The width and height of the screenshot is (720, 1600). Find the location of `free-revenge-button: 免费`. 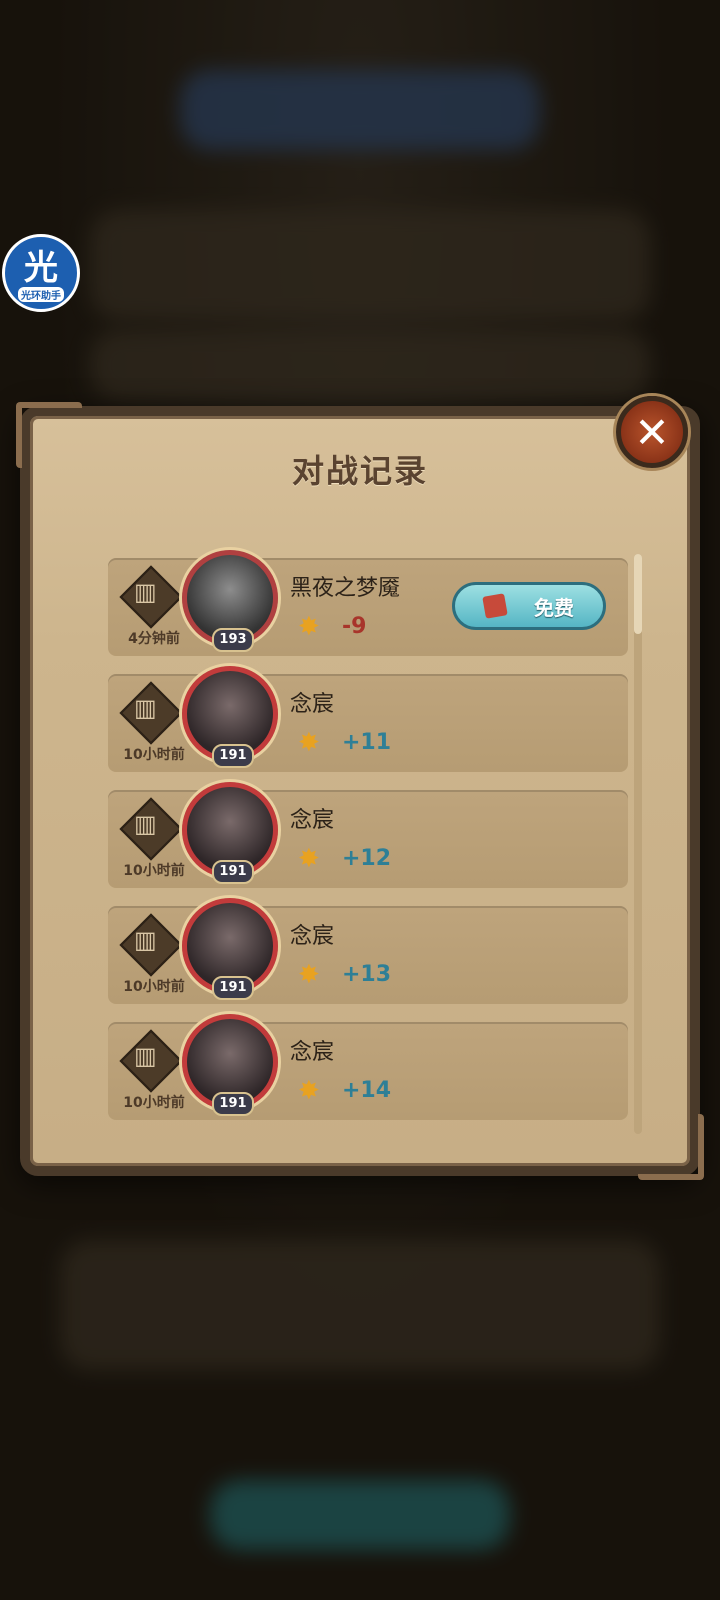

free-revenge-button: 免费 is located at coordinates (529, 606).